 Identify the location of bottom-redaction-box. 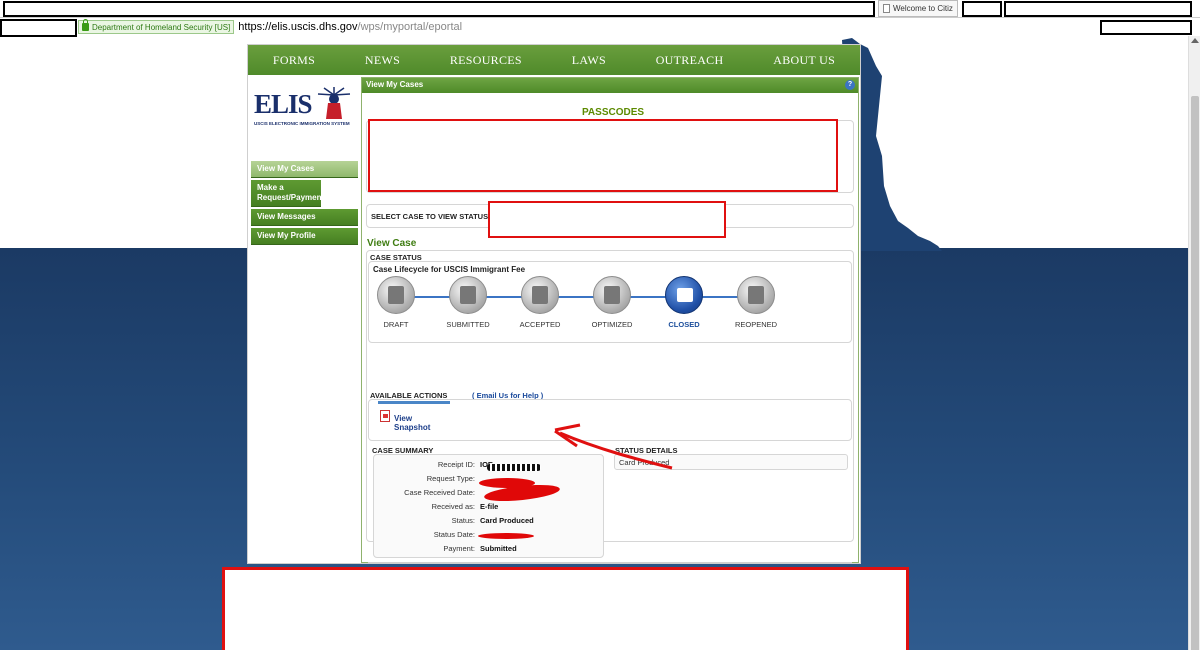
(565, 608).